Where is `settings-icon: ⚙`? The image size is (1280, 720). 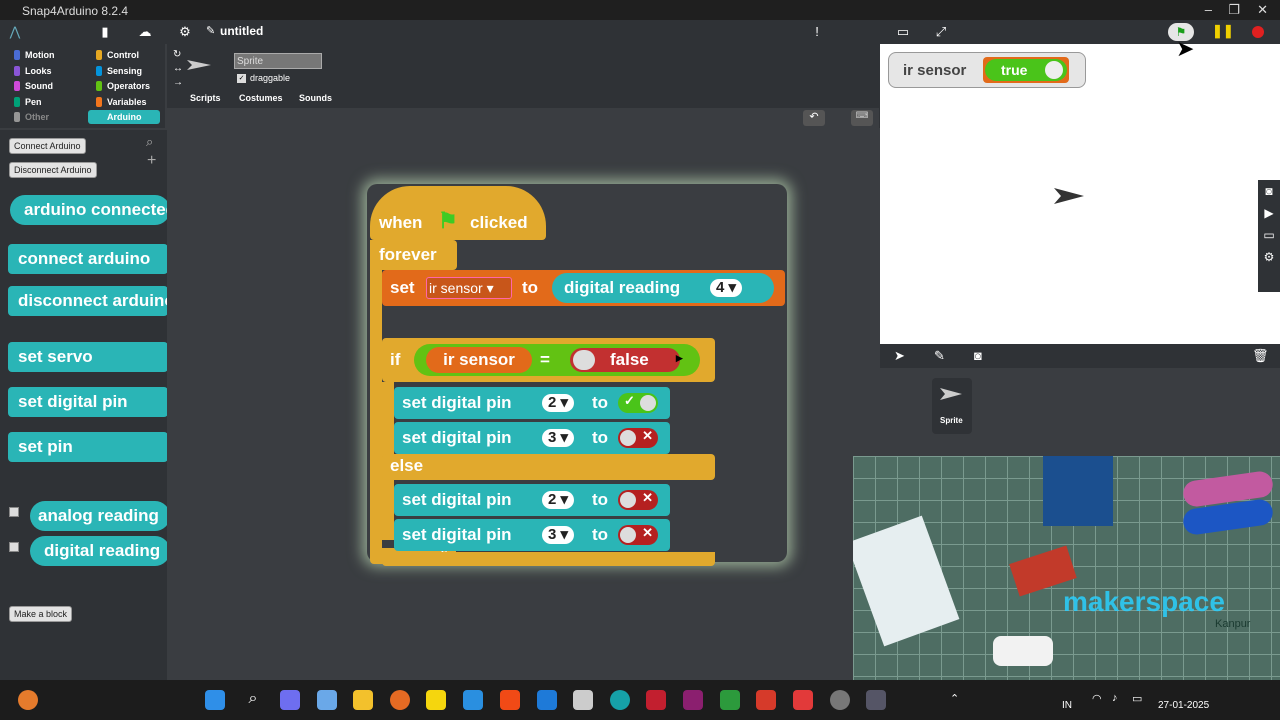
settings-icon: ⚙ is located at coordinates (1269, 257).